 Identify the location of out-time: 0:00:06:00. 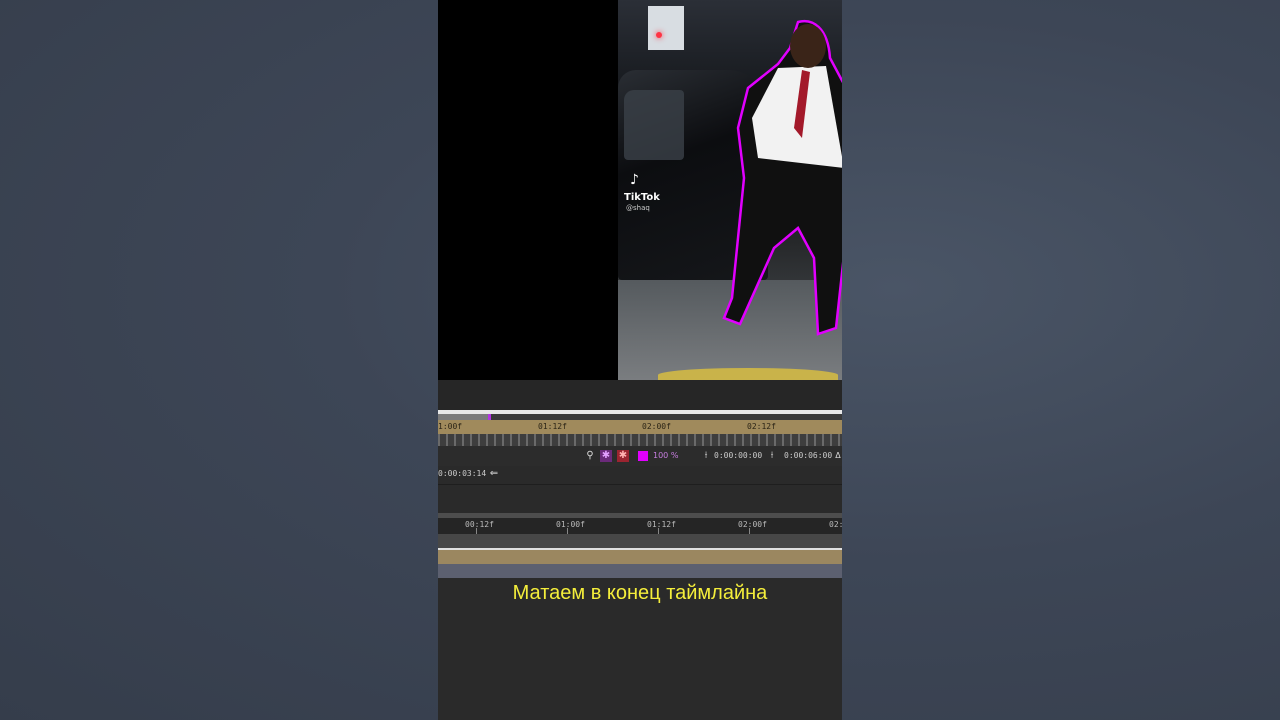
(808, 455).